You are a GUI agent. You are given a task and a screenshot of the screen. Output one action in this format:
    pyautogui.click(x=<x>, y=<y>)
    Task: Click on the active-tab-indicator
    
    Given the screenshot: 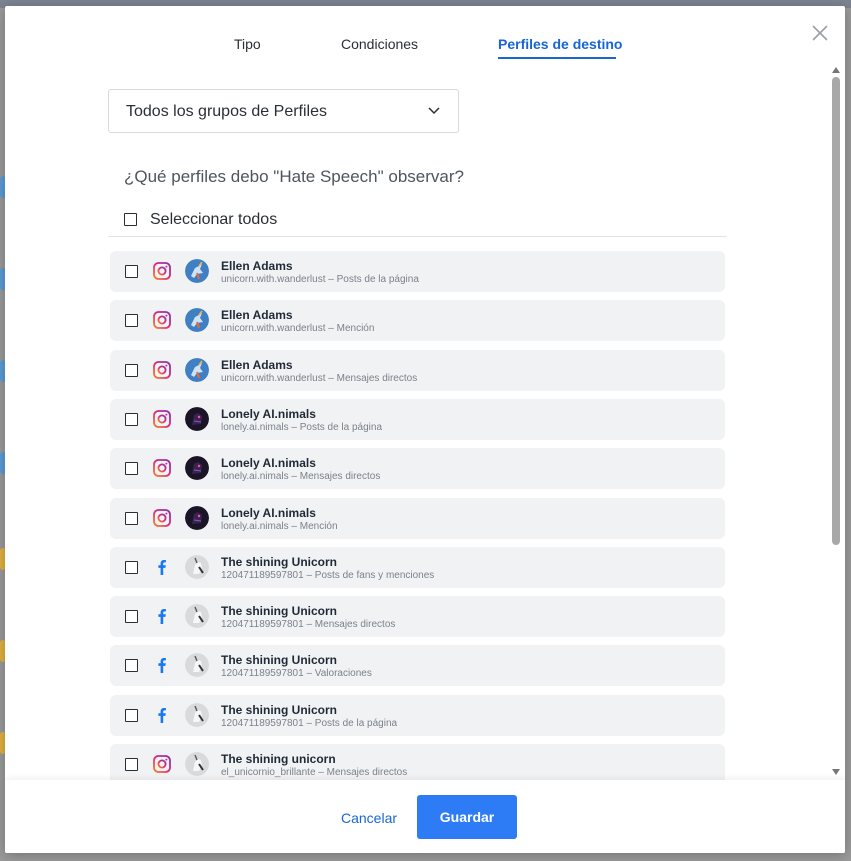 What is the action you would take?
    pyautogui.click(x=557, y=58)
    